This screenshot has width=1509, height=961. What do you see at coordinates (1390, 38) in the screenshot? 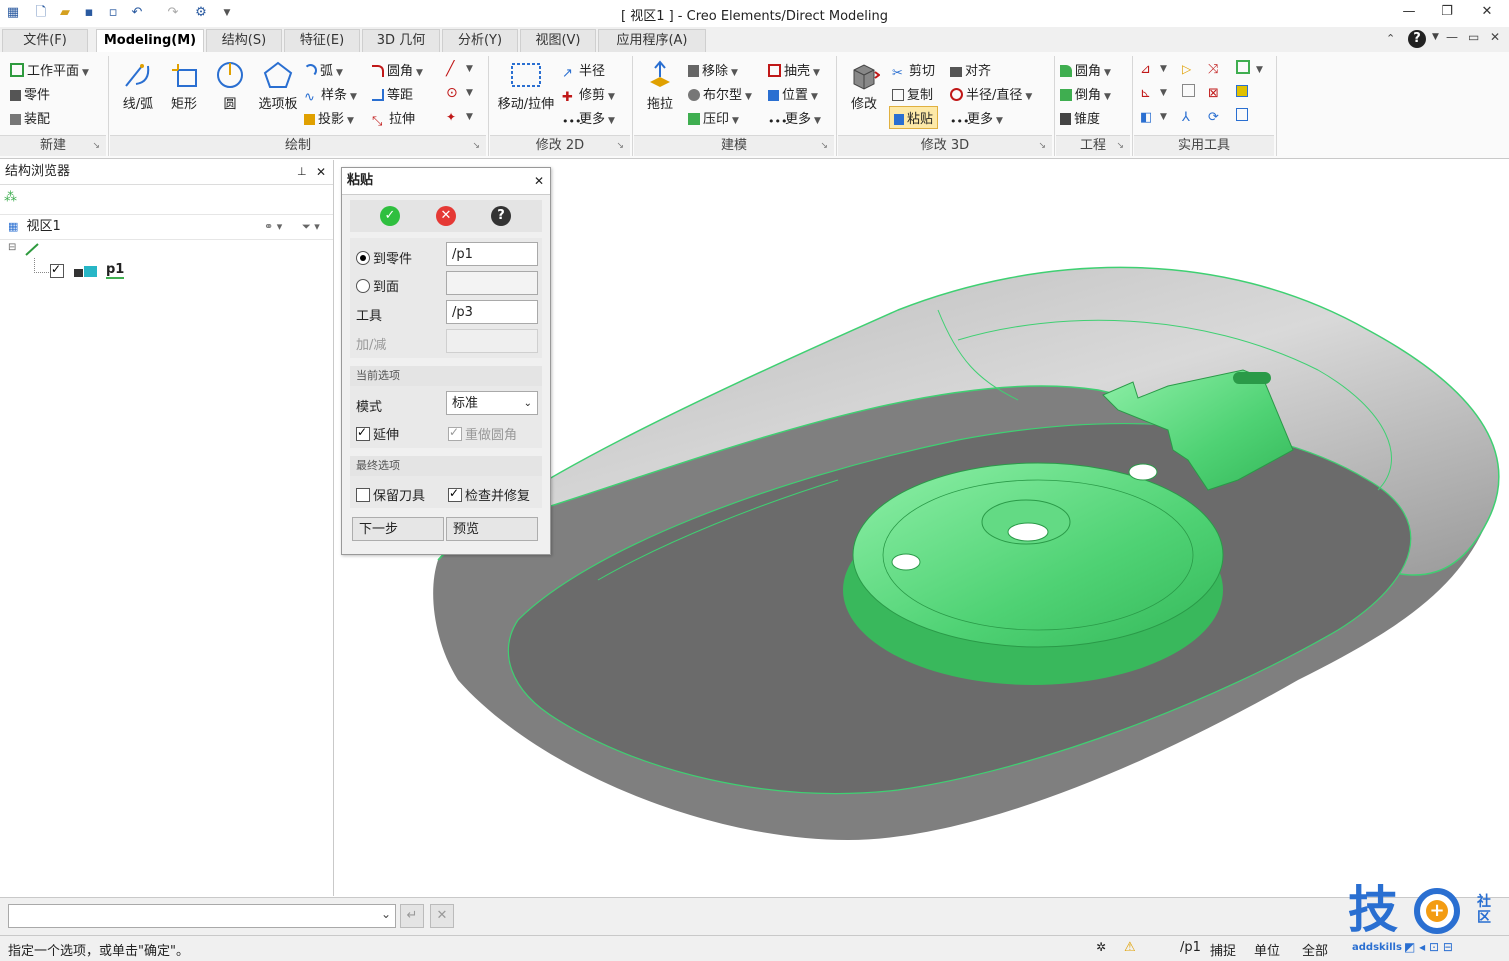
I see `collapse-ribbon-icon: ⌃` at bounding box center [1390, 38].